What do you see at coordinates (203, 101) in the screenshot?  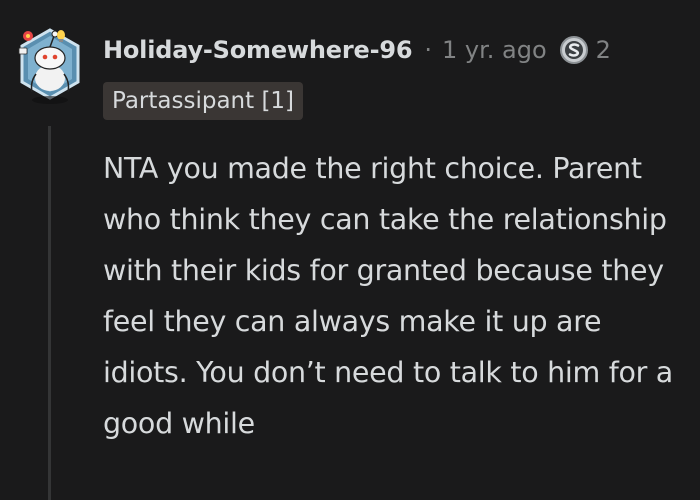 I see `user-flair: Partassipant [1]` at bounding box center [203, 101].